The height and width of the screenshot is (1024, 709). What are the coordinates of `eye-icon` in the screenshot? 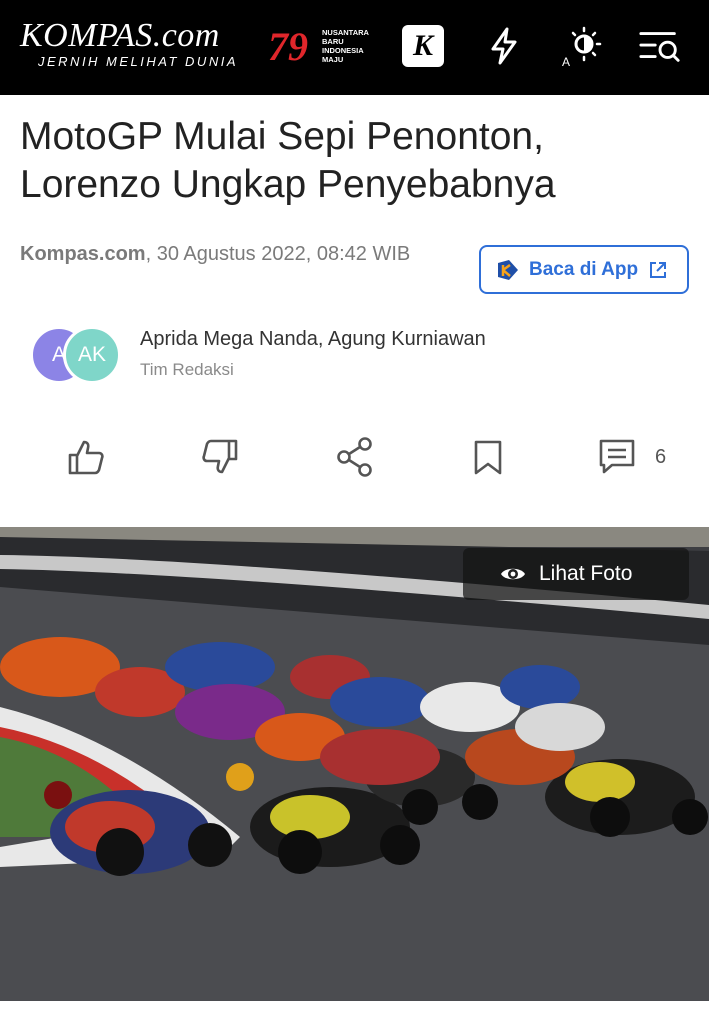 It's located at (513, 574).